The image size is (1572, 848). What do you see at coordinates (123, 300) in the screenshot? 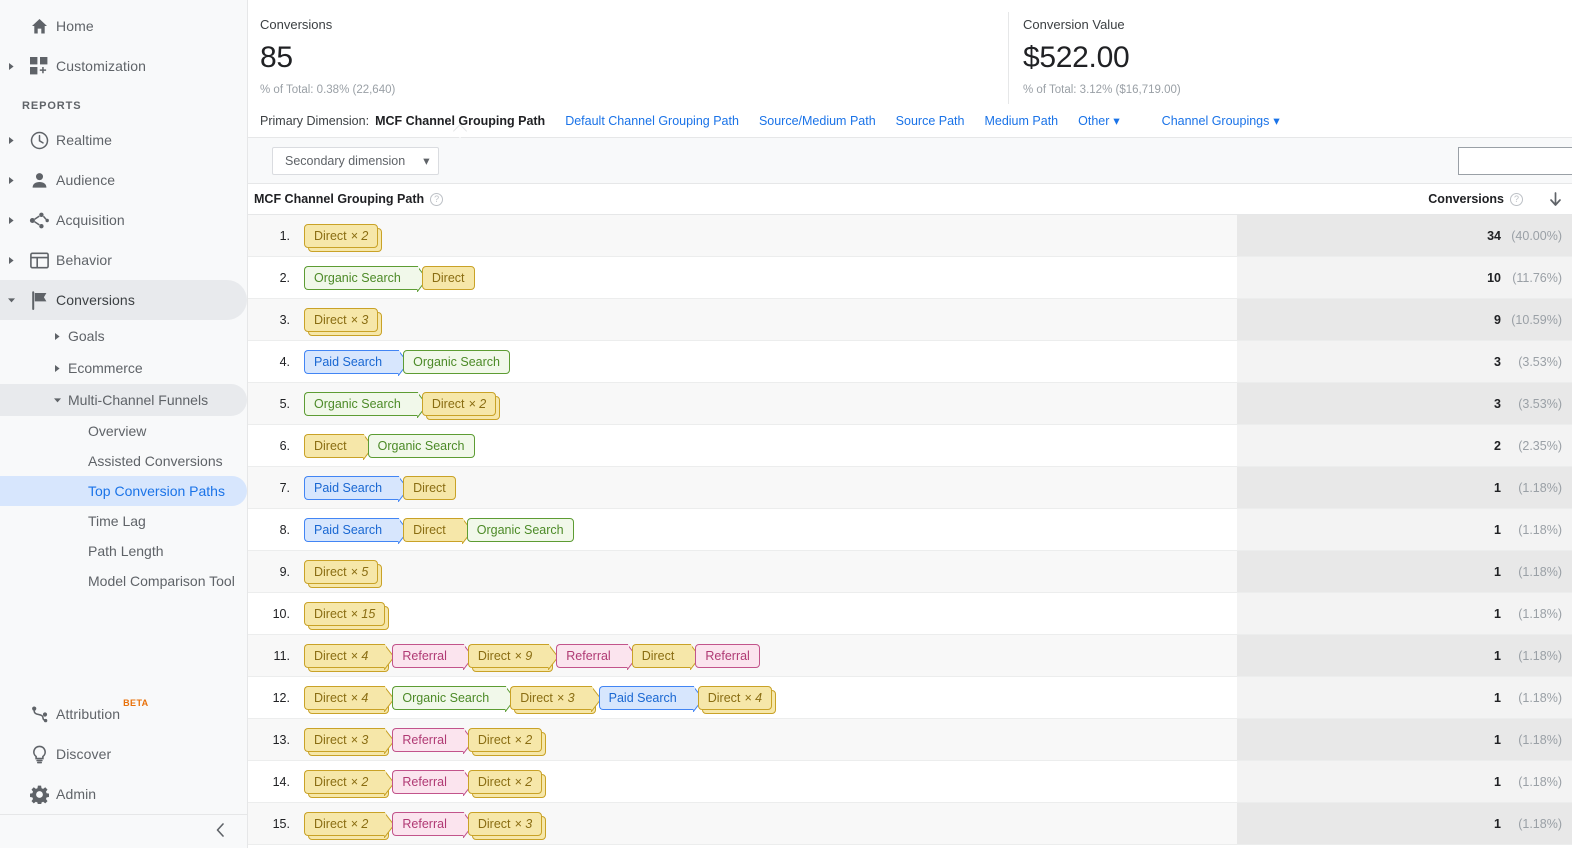
I see `sidebar-item-conversions: Conversions` at bounding box center [123, 300].